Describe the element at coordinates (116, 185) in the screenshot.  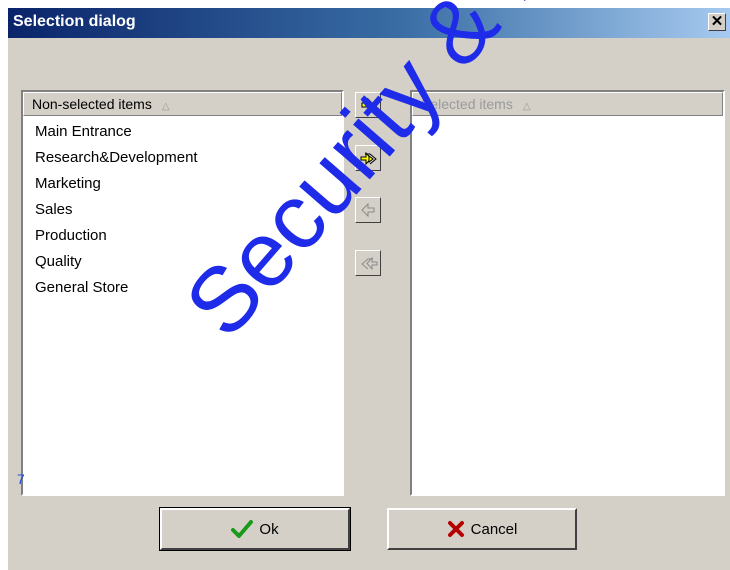
I see `list-item: Marketing` at that location.